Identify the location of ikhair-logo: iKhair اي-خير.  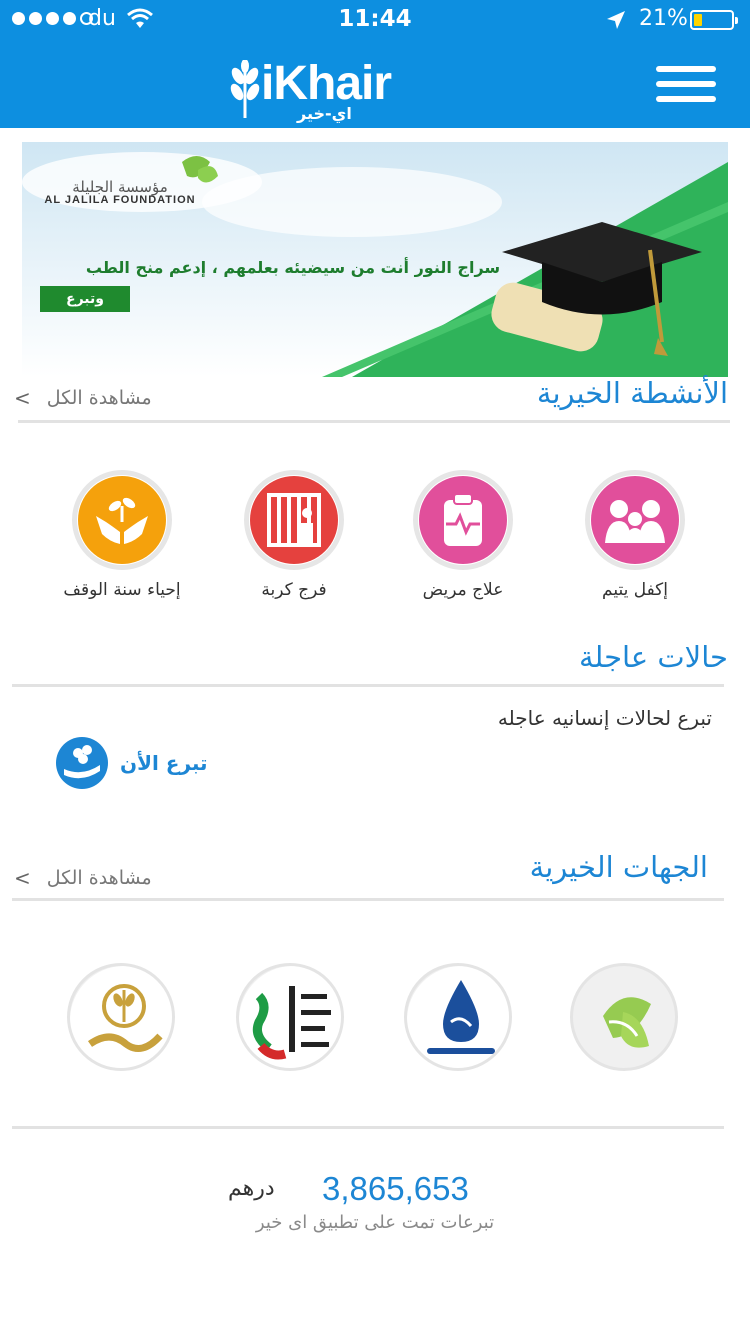
(325, 91).